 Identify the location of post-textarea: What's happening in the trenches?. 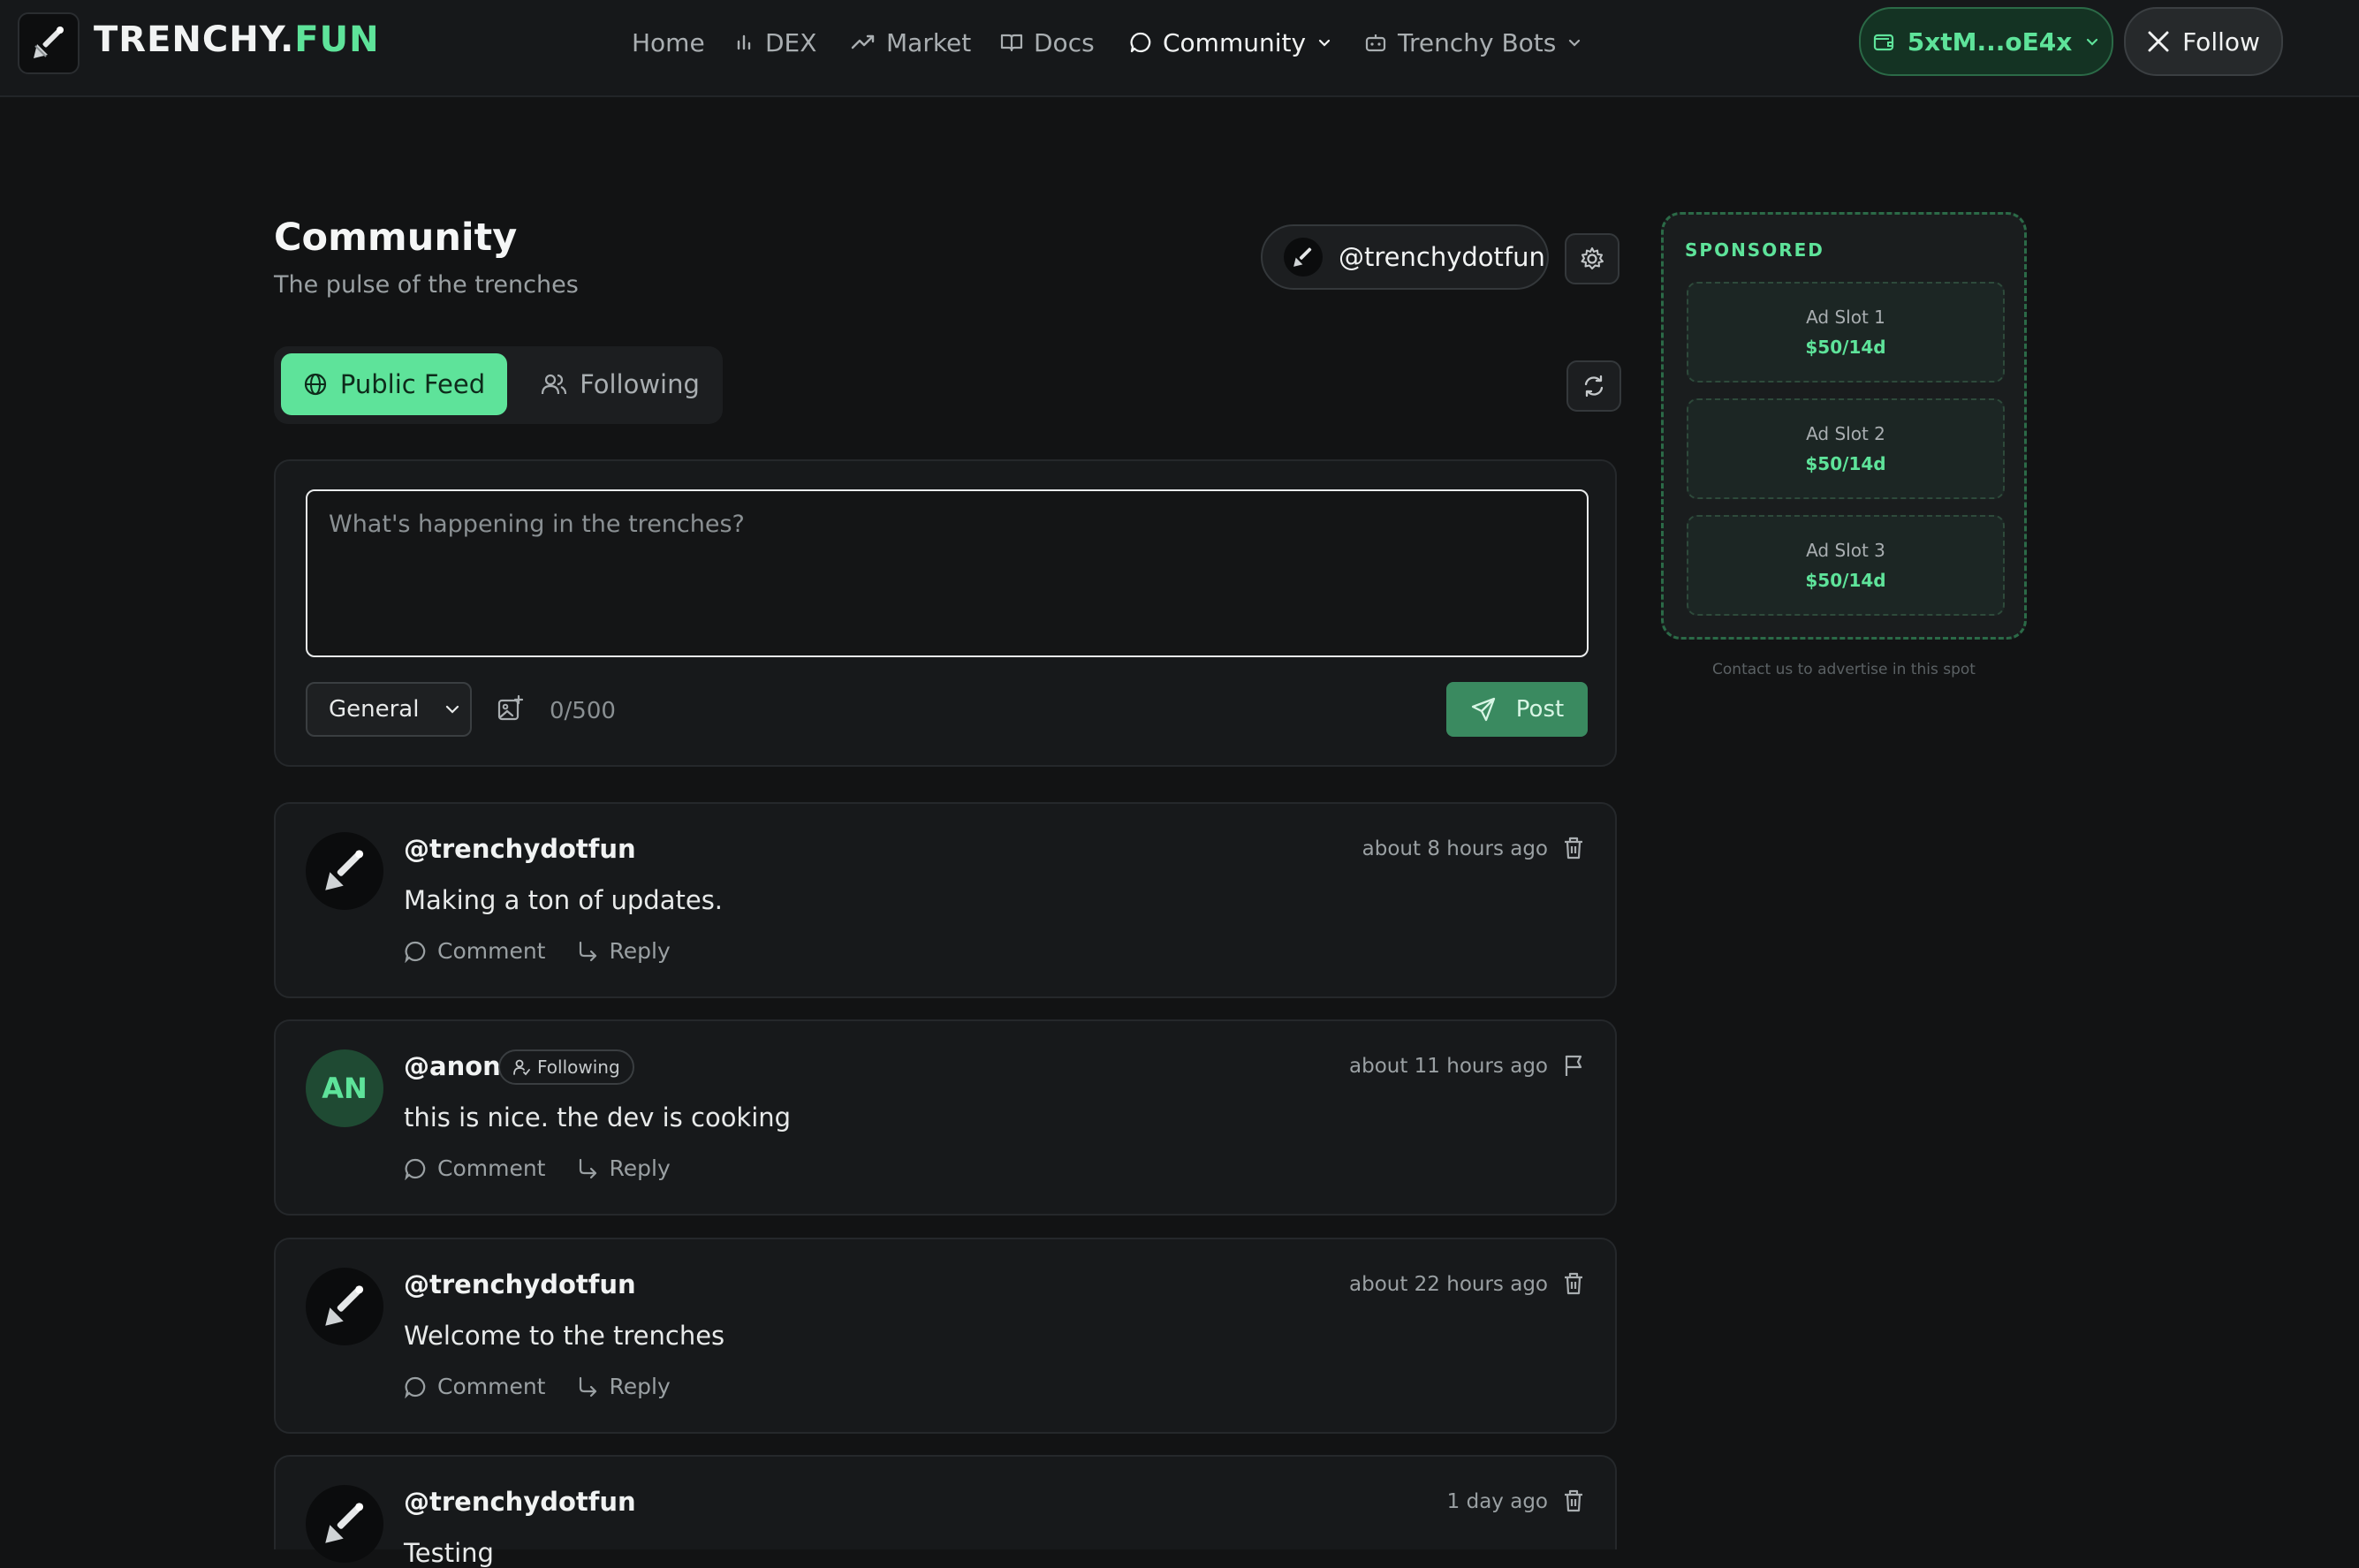
(947, 573).